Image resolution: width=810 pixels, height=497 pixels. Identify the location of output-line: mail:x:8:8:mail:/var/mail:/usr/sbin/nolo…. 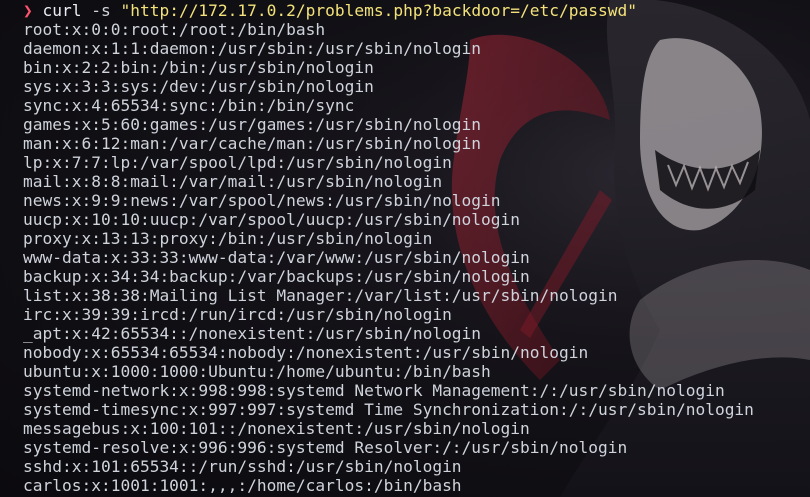
(233, 181).